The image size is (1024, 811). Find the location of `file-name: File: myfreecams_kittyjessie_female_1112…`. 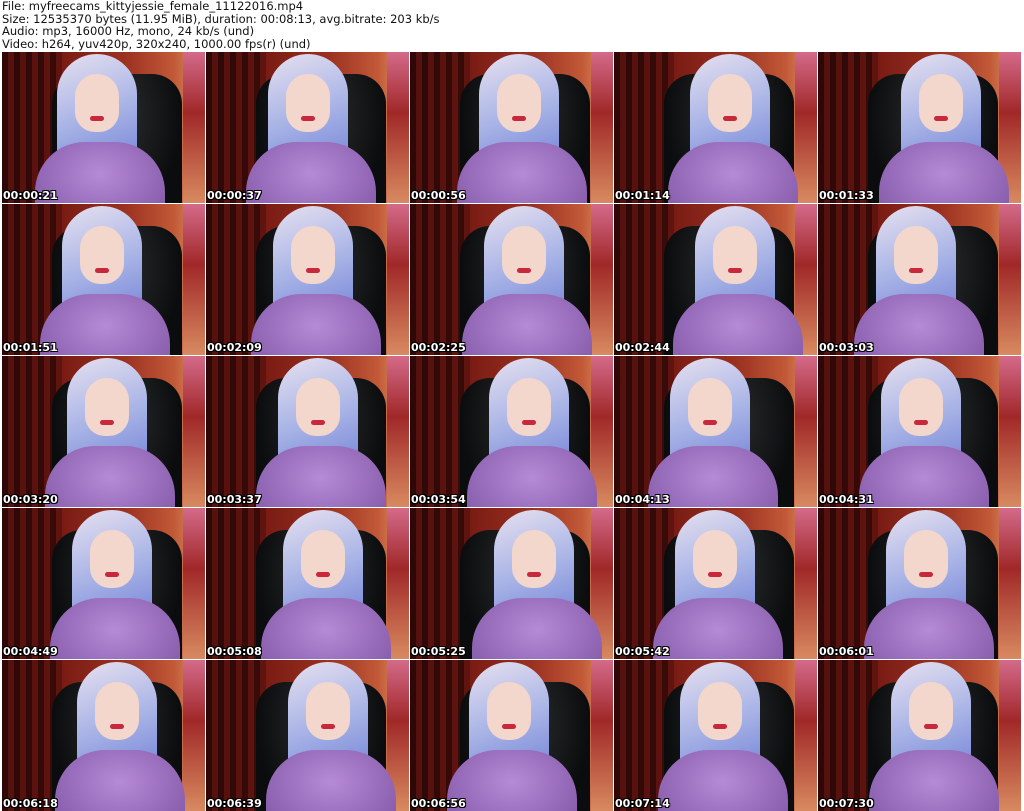

file-name: File: myfreecams_kittyjessie_female_1112… is located at coordinates (153, 6).